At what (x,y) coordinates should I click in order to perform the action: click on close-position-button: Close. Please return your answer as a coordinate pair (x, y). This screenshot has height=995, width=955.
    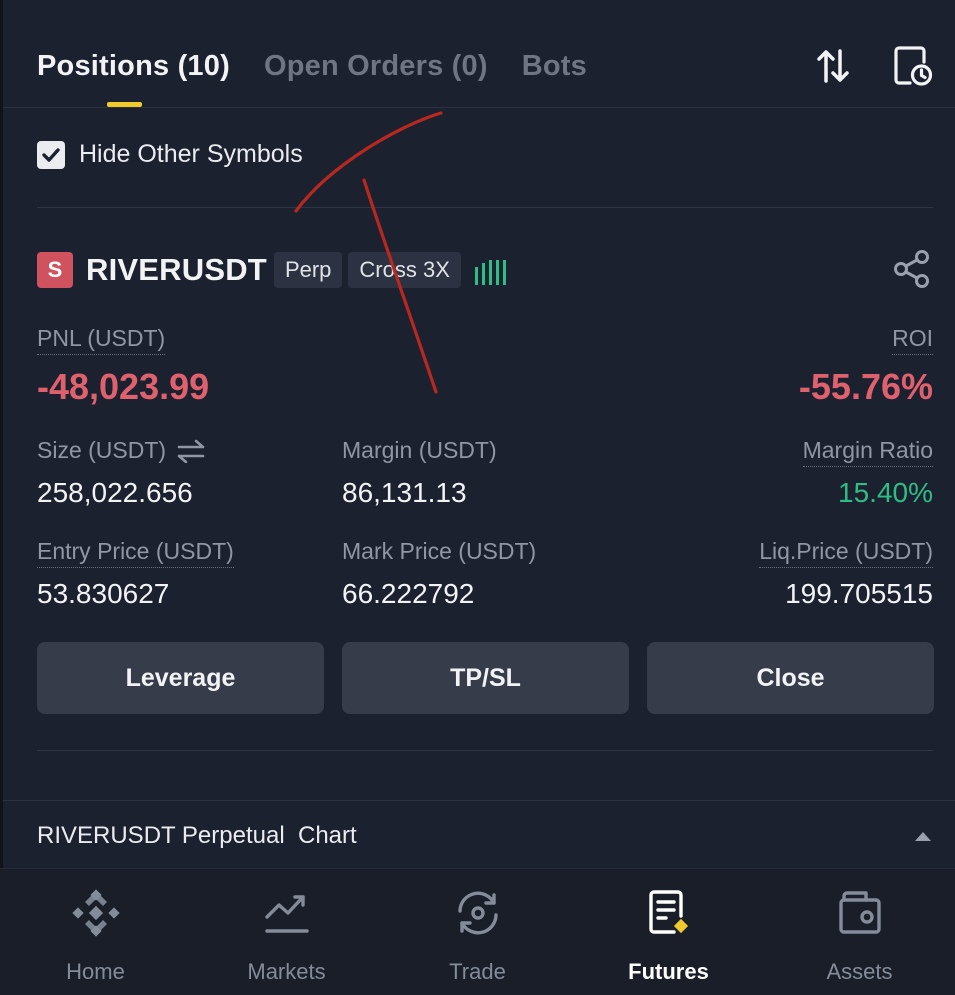
    Looking at the image, I should click on (790, 678).